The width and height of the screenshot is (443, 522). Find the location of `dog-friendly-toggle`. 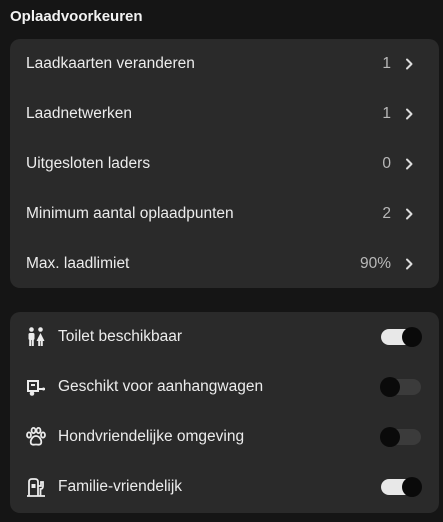

dog-friendly-toggle is located at coordinates (400, 437).